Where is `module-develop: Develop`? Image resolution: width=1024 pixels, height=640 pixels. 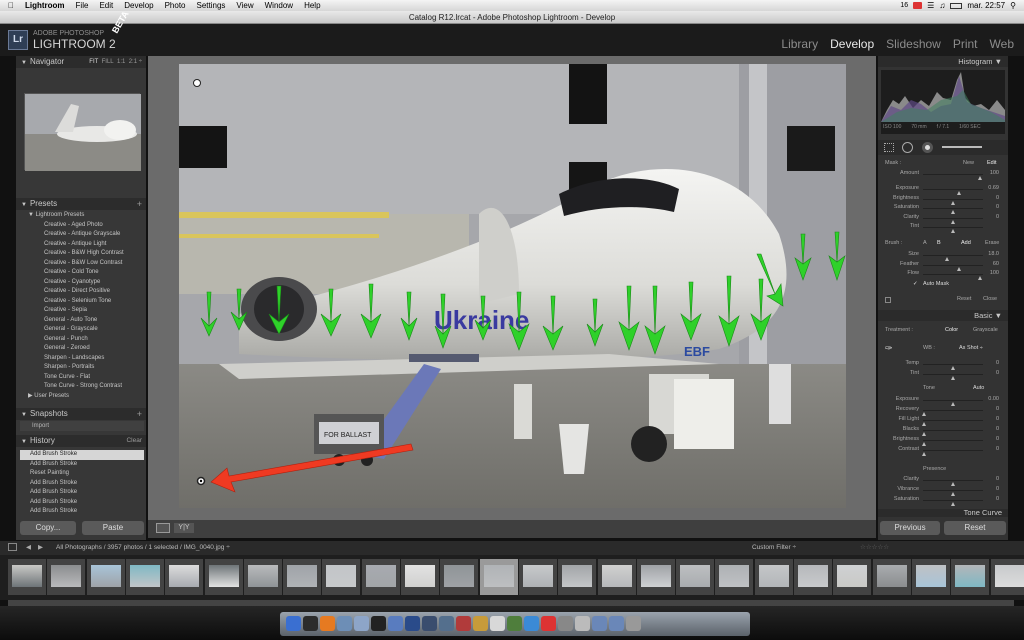
module-develop: Develop is located at coordinates (852, 44).